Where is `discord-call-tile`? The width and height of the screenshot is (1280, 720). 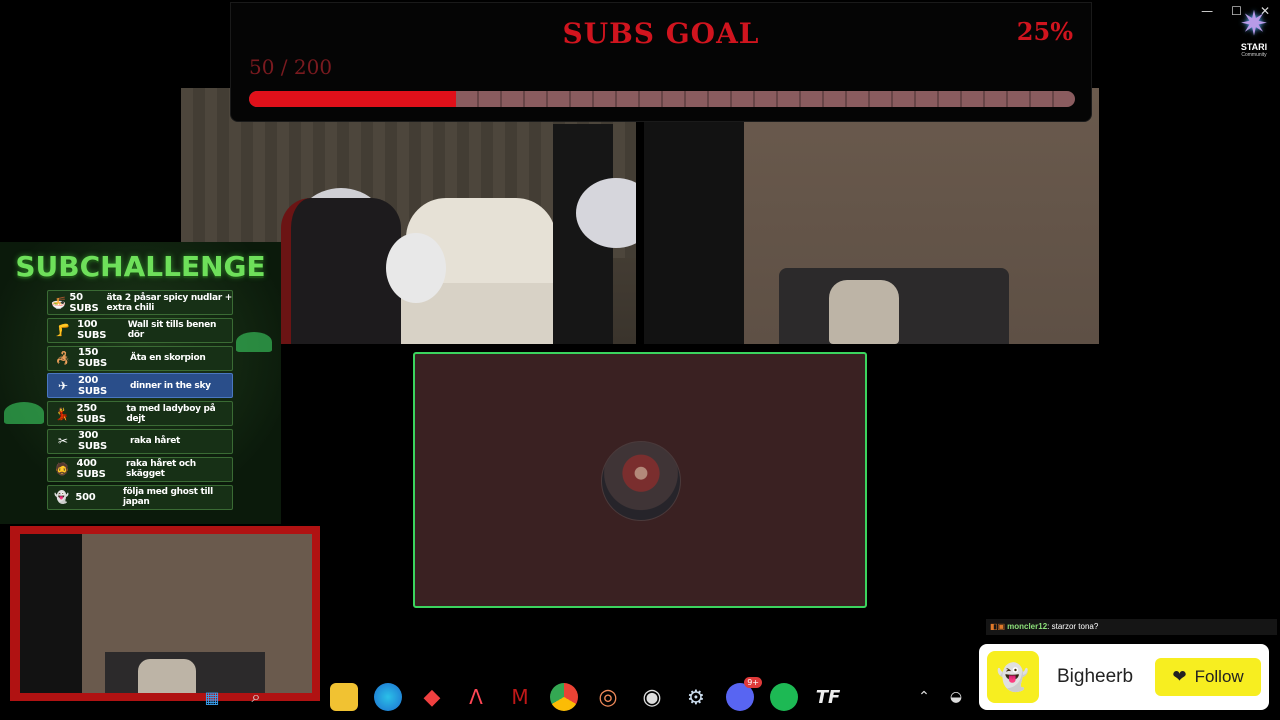
discord-call-tile is located at coordinates (640, 480).